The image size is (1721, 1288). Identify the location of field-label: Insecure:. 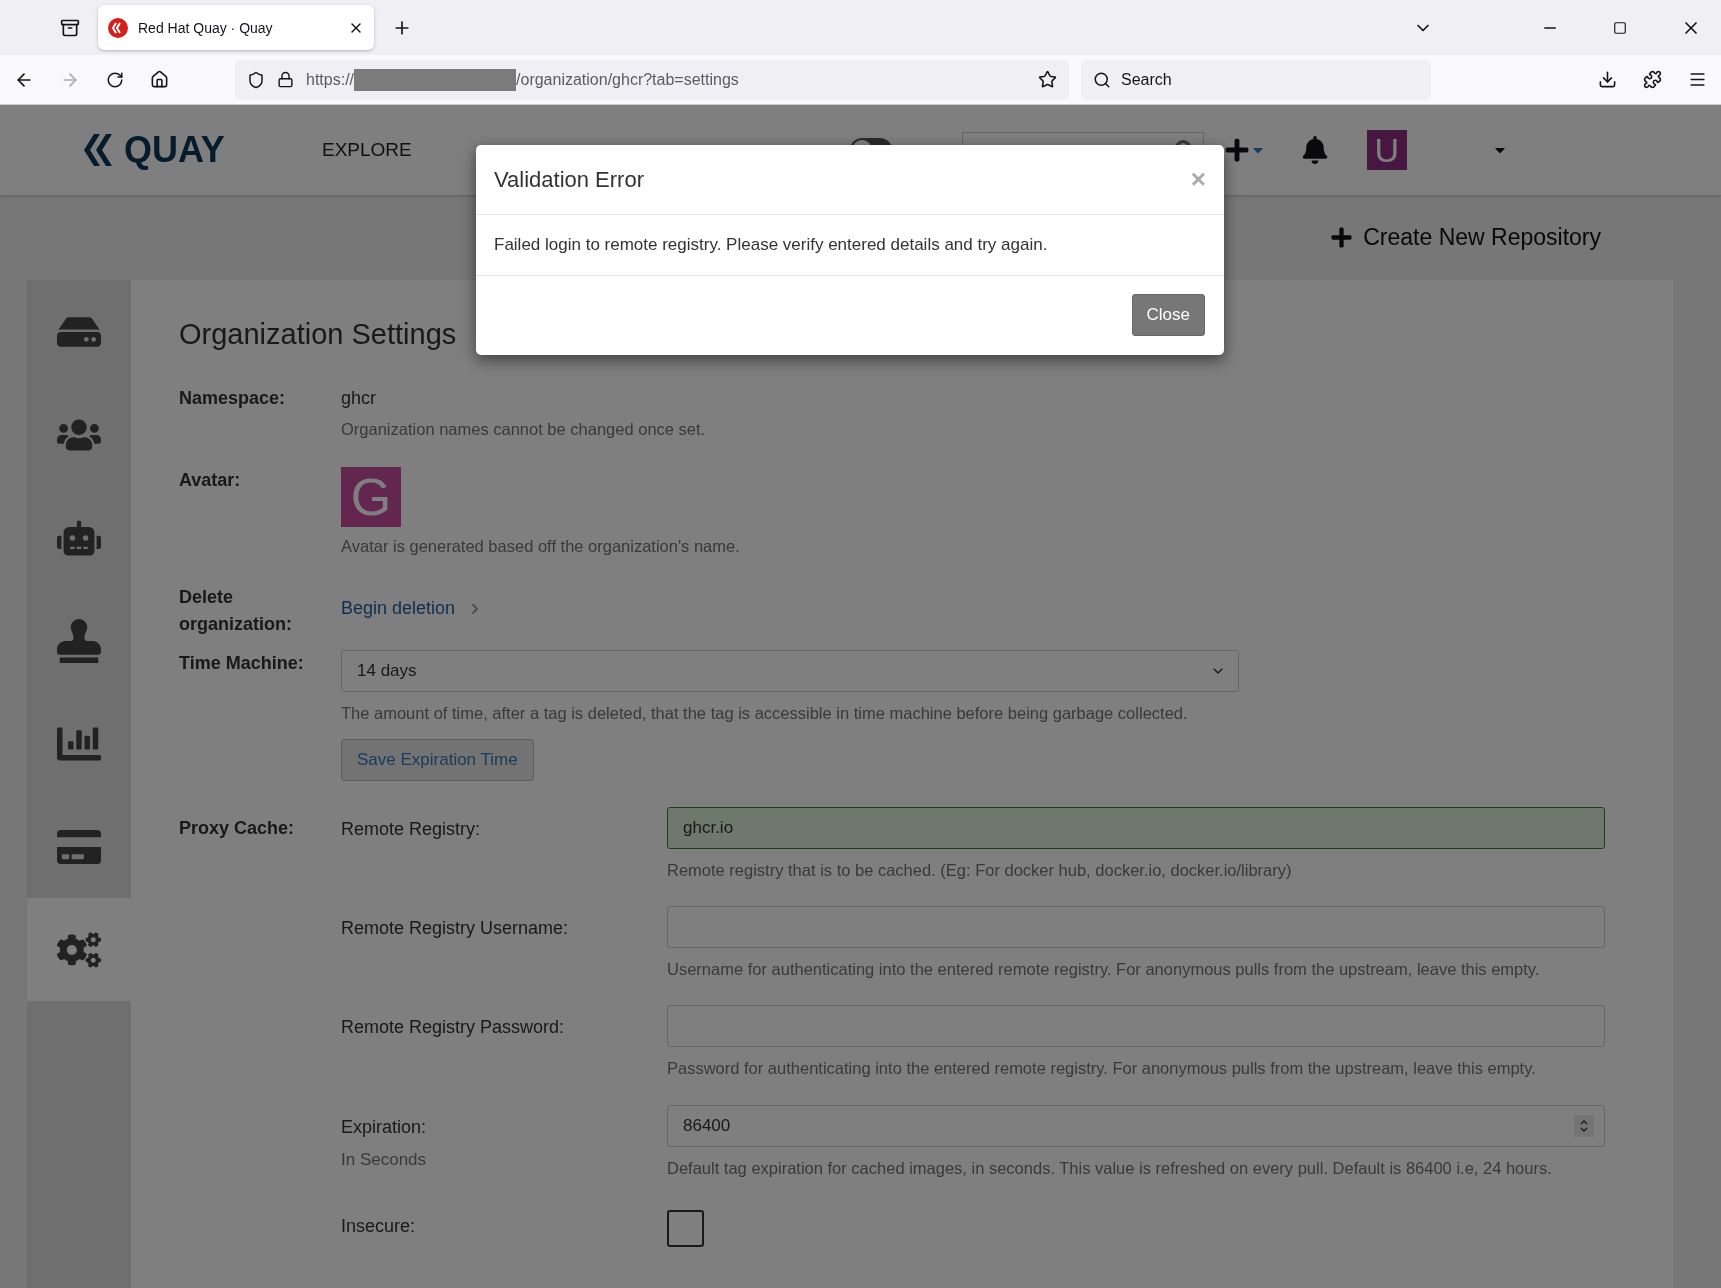
(379, 1226).